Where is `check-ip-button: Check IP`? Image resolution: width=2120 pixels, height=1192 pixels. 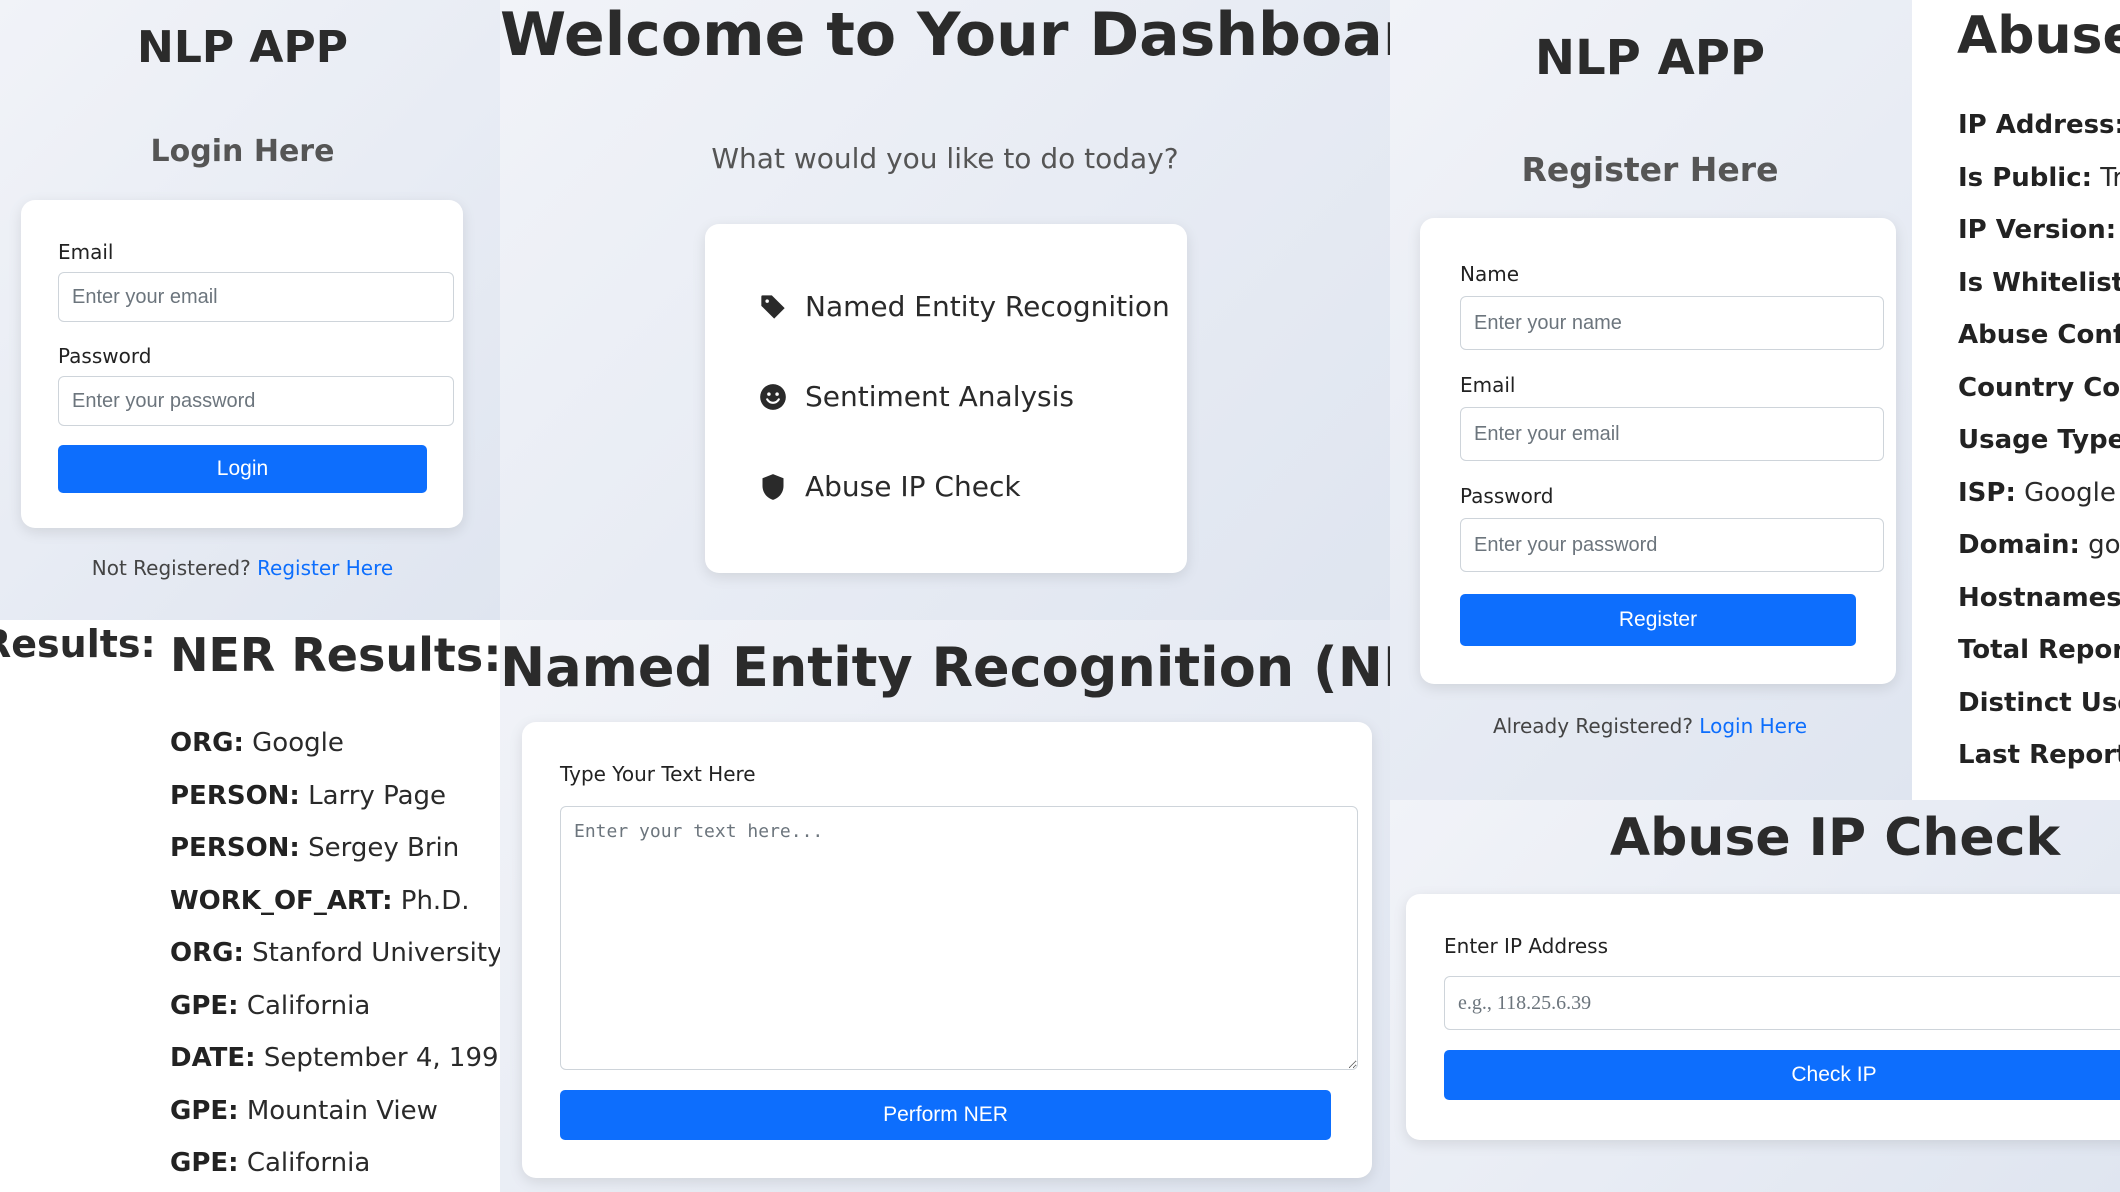 check-ip-button: Check IP is located at coordinates (1782, 1075).